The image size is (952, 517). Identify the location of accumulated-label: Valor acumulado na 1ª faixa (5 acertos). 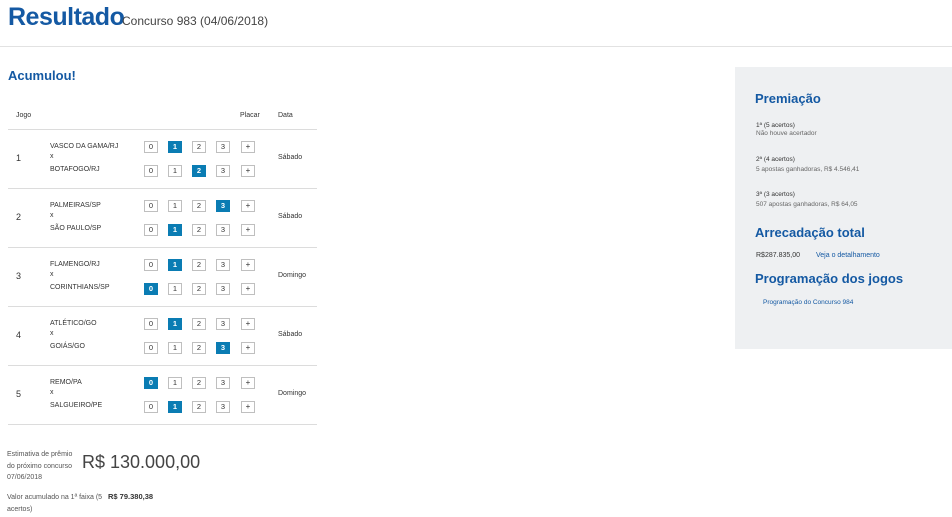
(55, 503).